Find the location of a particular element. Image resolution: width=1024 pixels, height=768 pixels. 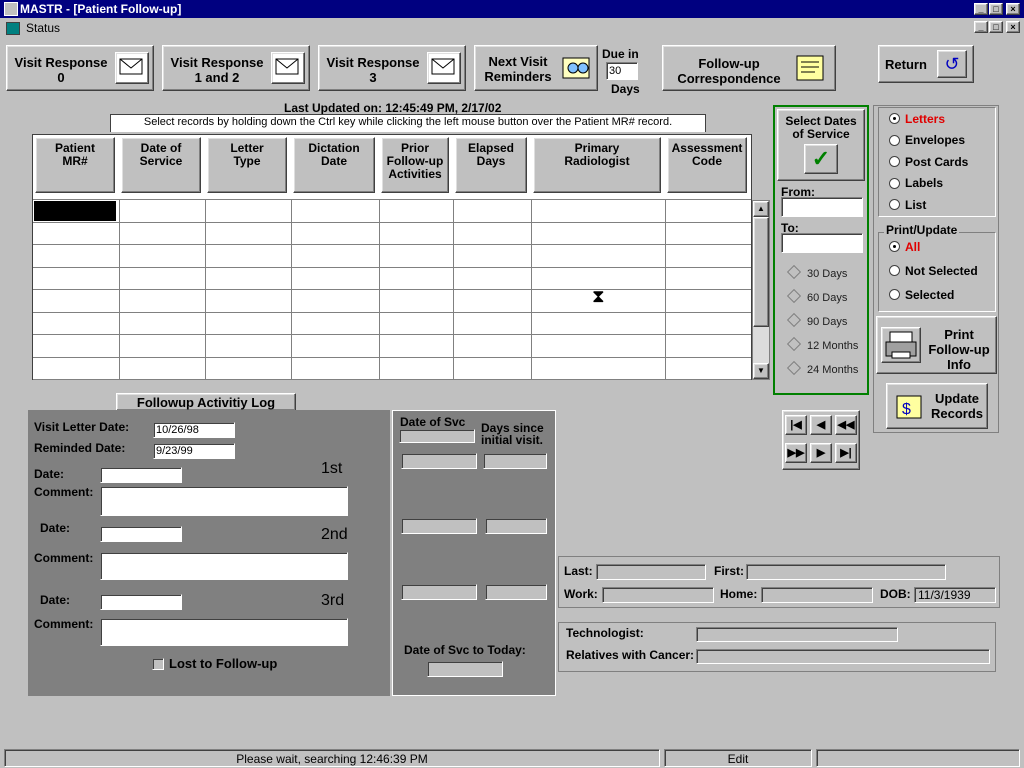

first-name-field is located at coordinates (846, 572).